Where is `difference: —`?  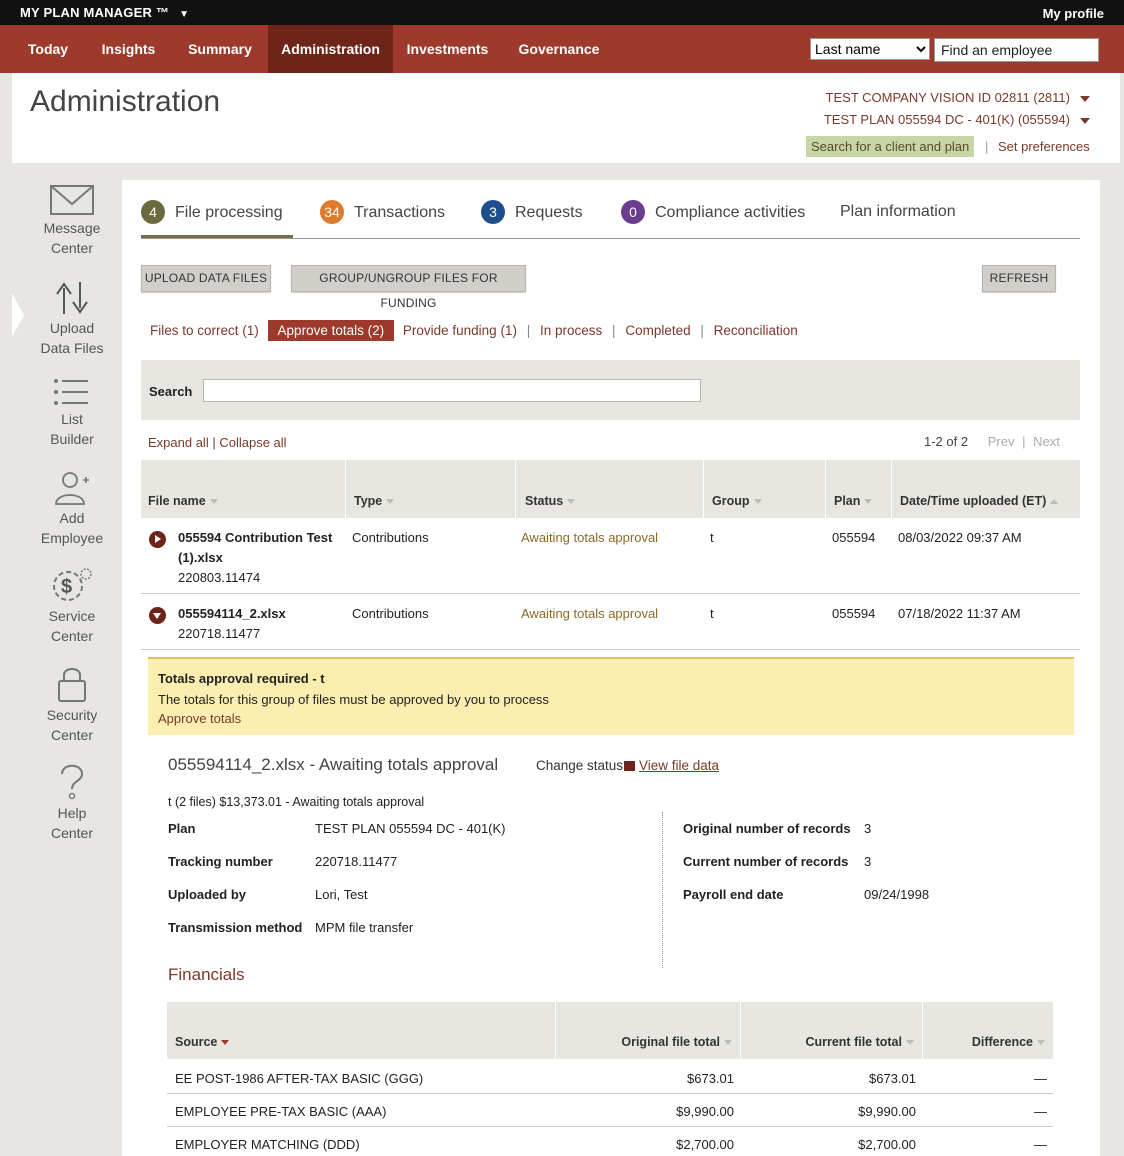 difference: — is located at coordinates (1040, 1144).